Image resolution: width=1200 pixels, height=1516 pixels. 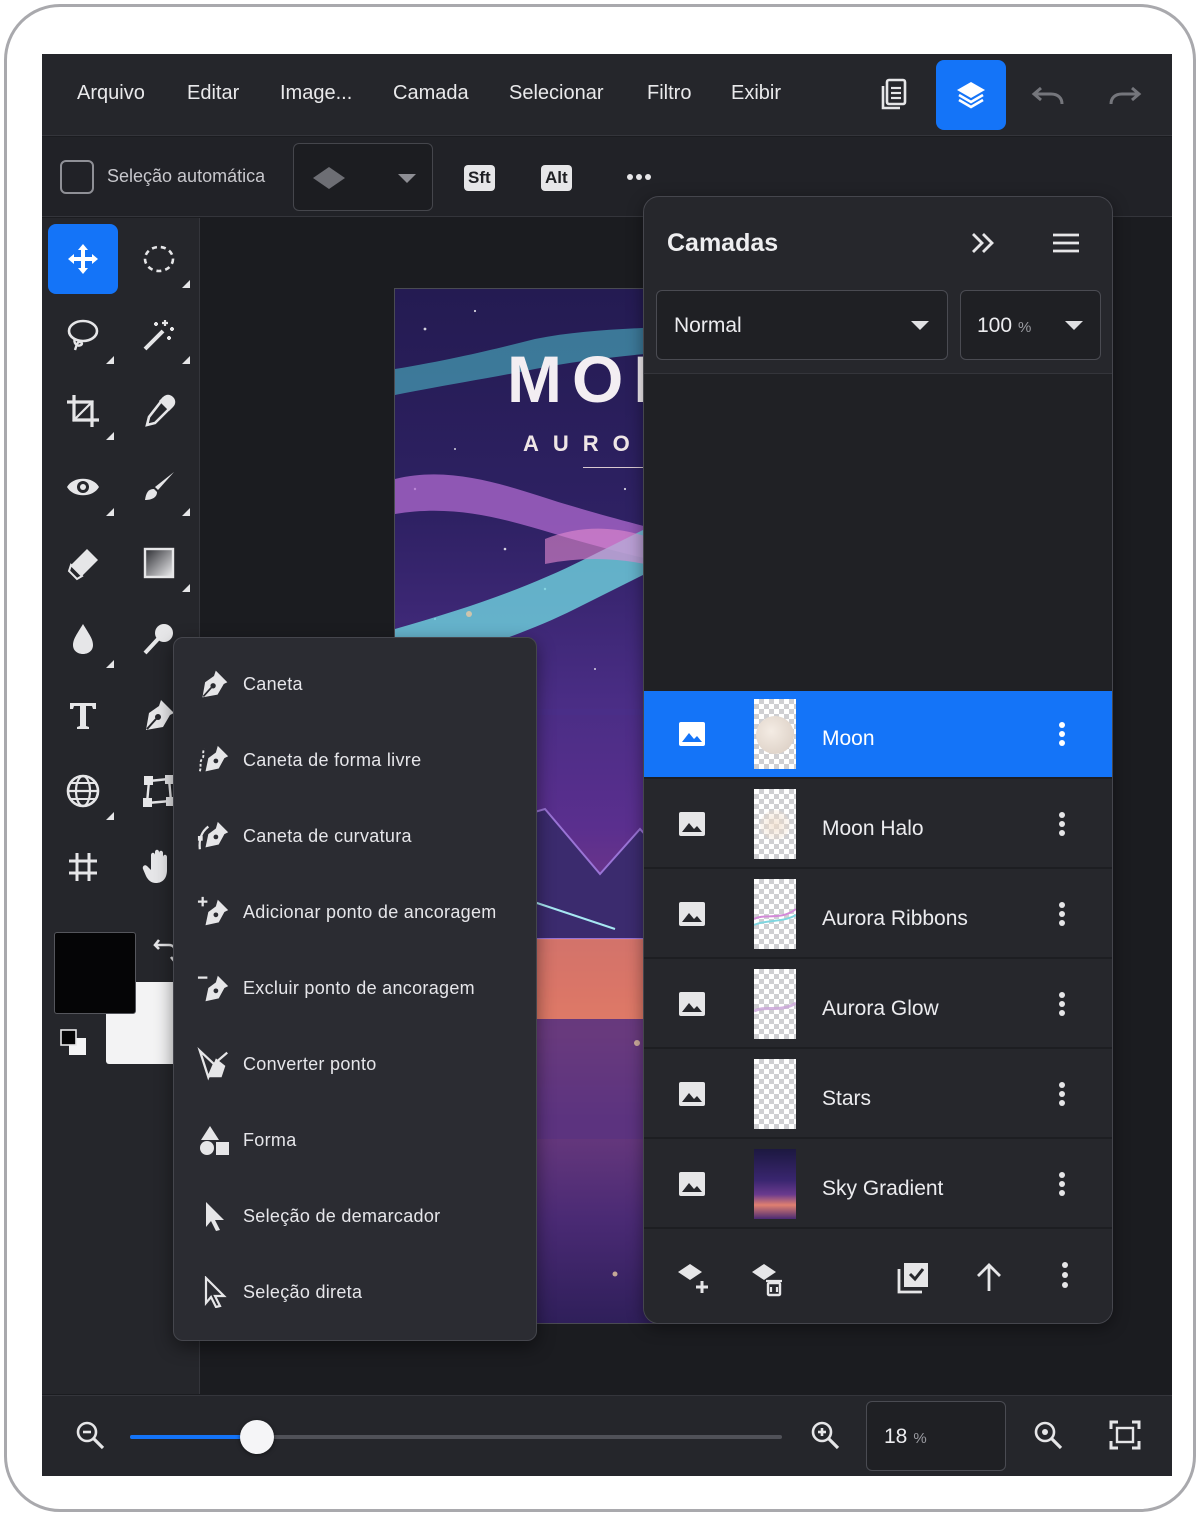 I want to click on menu-selecionar: Selecionar, so click(x=556, y=93).